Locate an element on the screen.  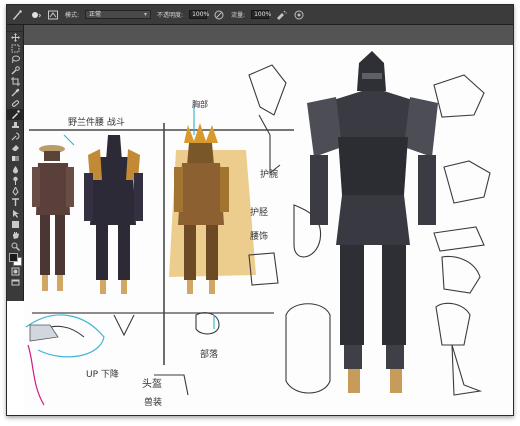
foreground-color-swatch is located at coordinates (13, 257).